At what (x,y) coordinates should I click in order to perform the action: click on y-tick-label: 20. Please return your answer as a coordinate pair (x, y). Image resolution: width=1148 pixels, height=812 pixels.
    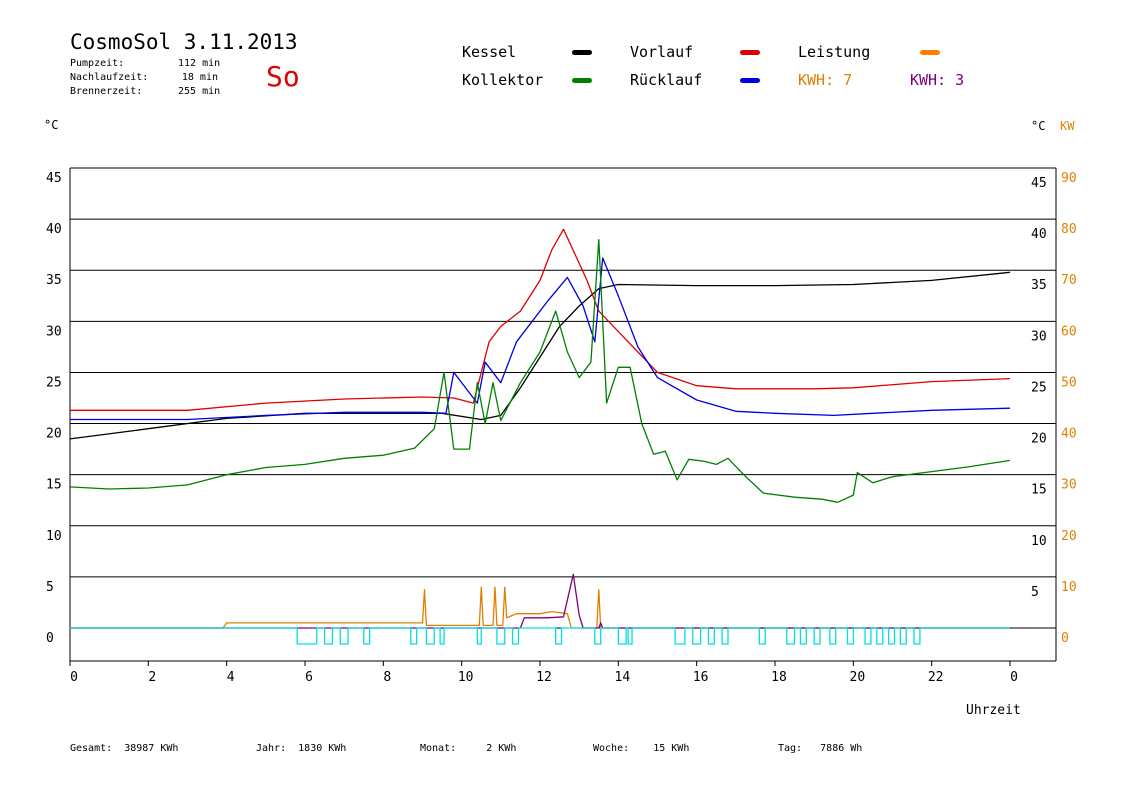
    Looking at the image, I should click on (54, 434).